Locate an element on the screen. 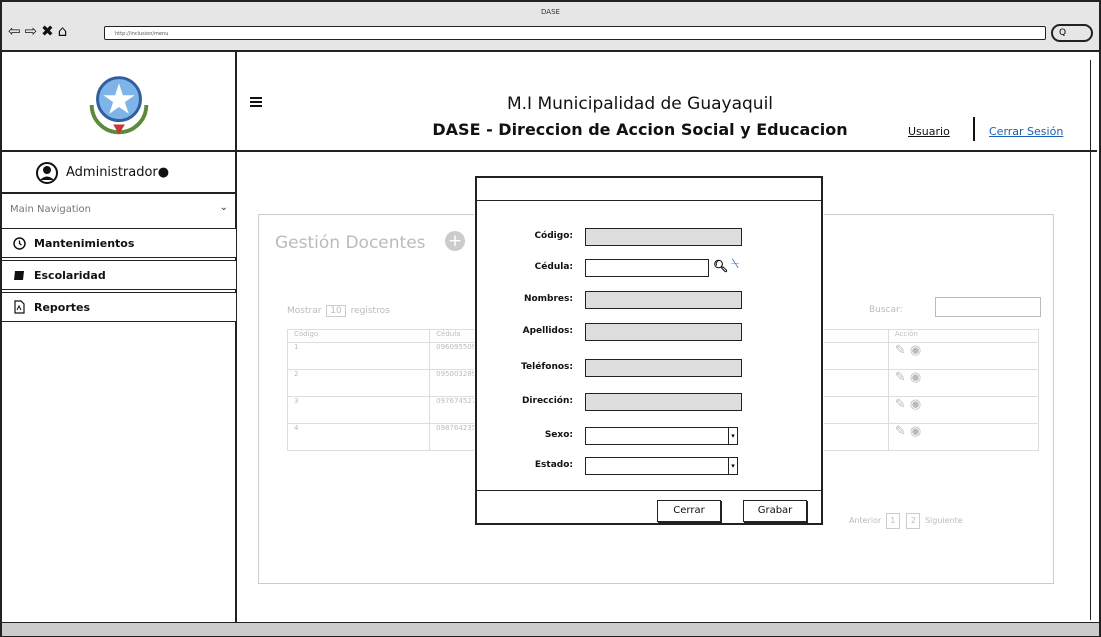 This screenshot has height=637, width=1101. back-arrow-icon: ⇦ is located at coordinates (15, 31).